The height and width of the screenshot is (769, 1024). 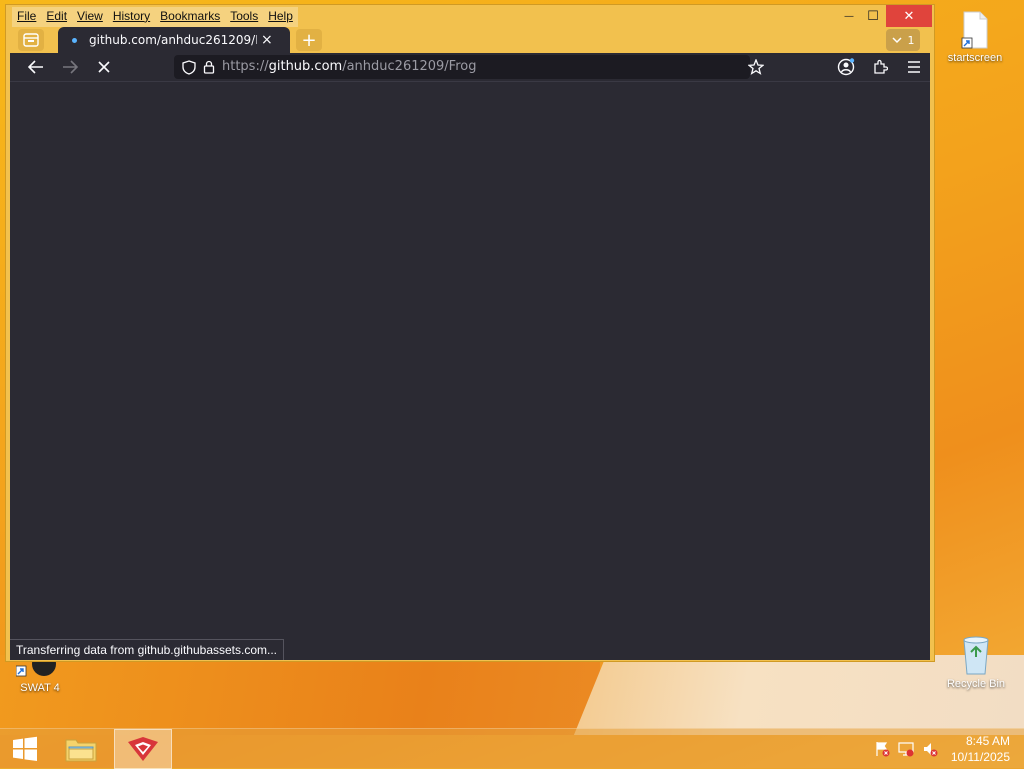 I want to click on volume-muted-icon, so click(x=931, y=750).